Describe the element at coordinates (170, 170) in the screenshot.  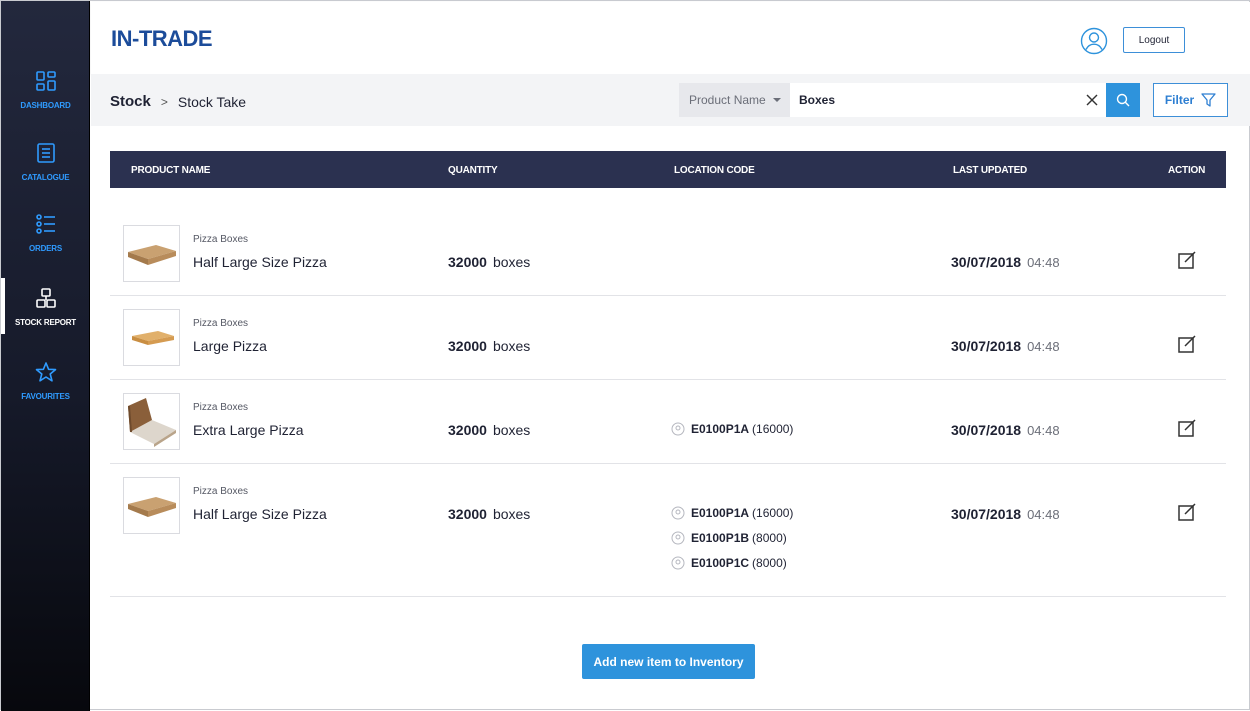
I see `column-header-product-name: PRODUCT NAME` at that location.